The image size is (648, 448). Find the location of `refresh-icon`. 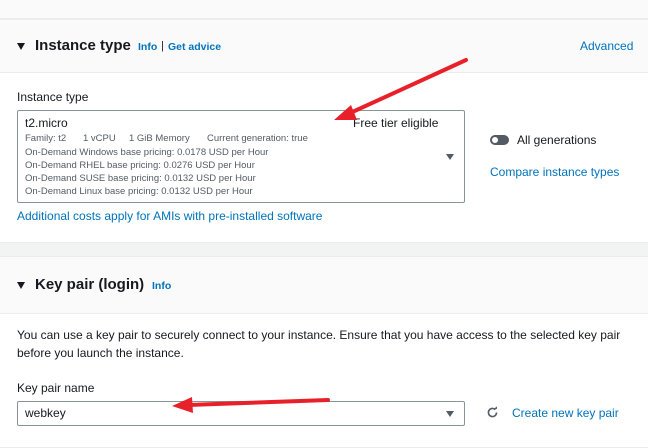

refresh-icon is located at coordinates (492, 412).